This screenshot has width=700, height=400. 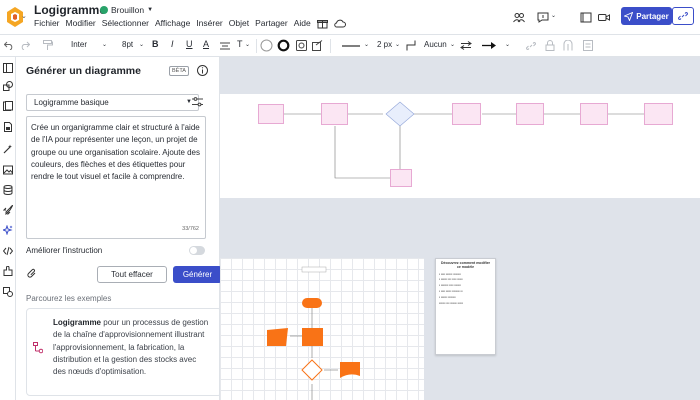 I want to click on tool-rail, so click(x=8, y=228).